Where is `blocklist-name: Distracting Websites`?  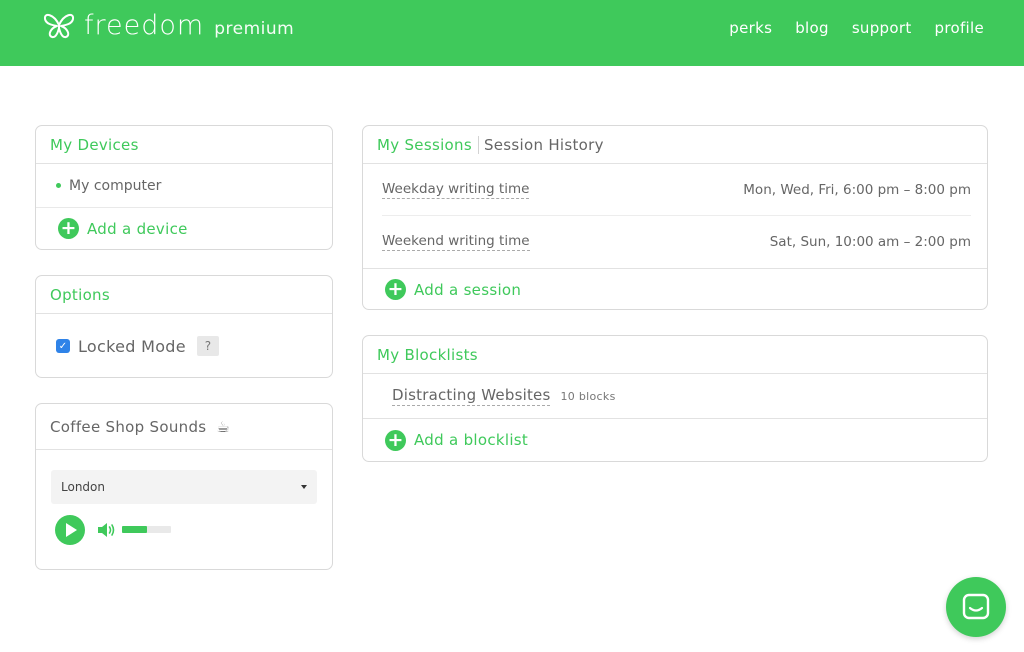
blocklist-name: Distracting Websites is located at coordinates (471, 396).